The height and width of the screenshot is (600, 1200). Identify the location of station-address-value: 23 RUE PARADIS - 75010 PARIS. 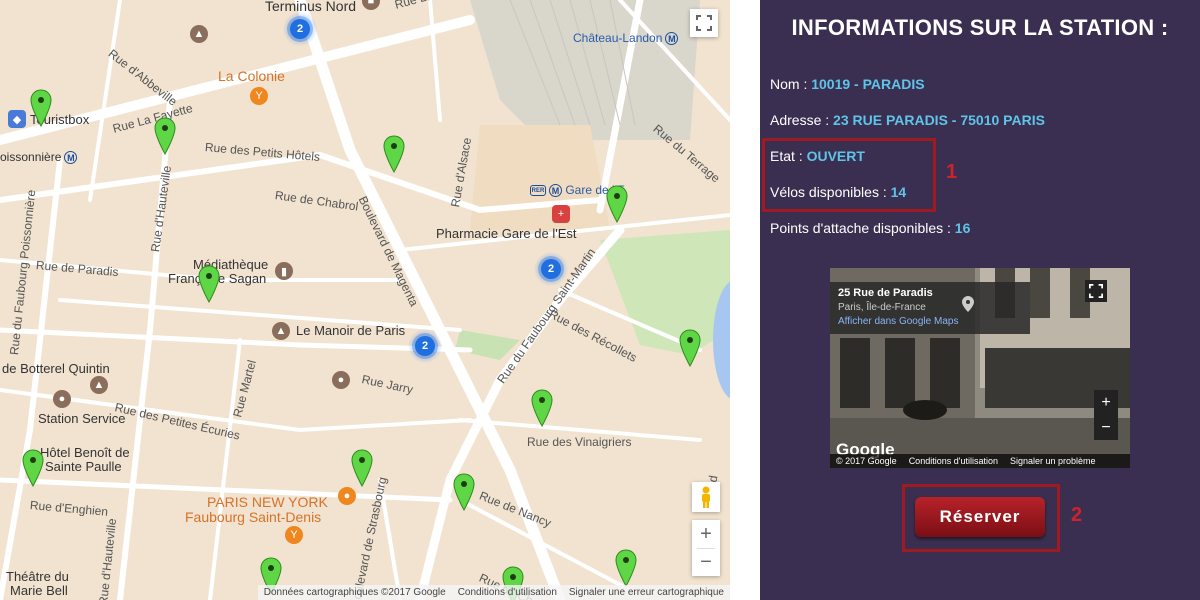
(939, 120).